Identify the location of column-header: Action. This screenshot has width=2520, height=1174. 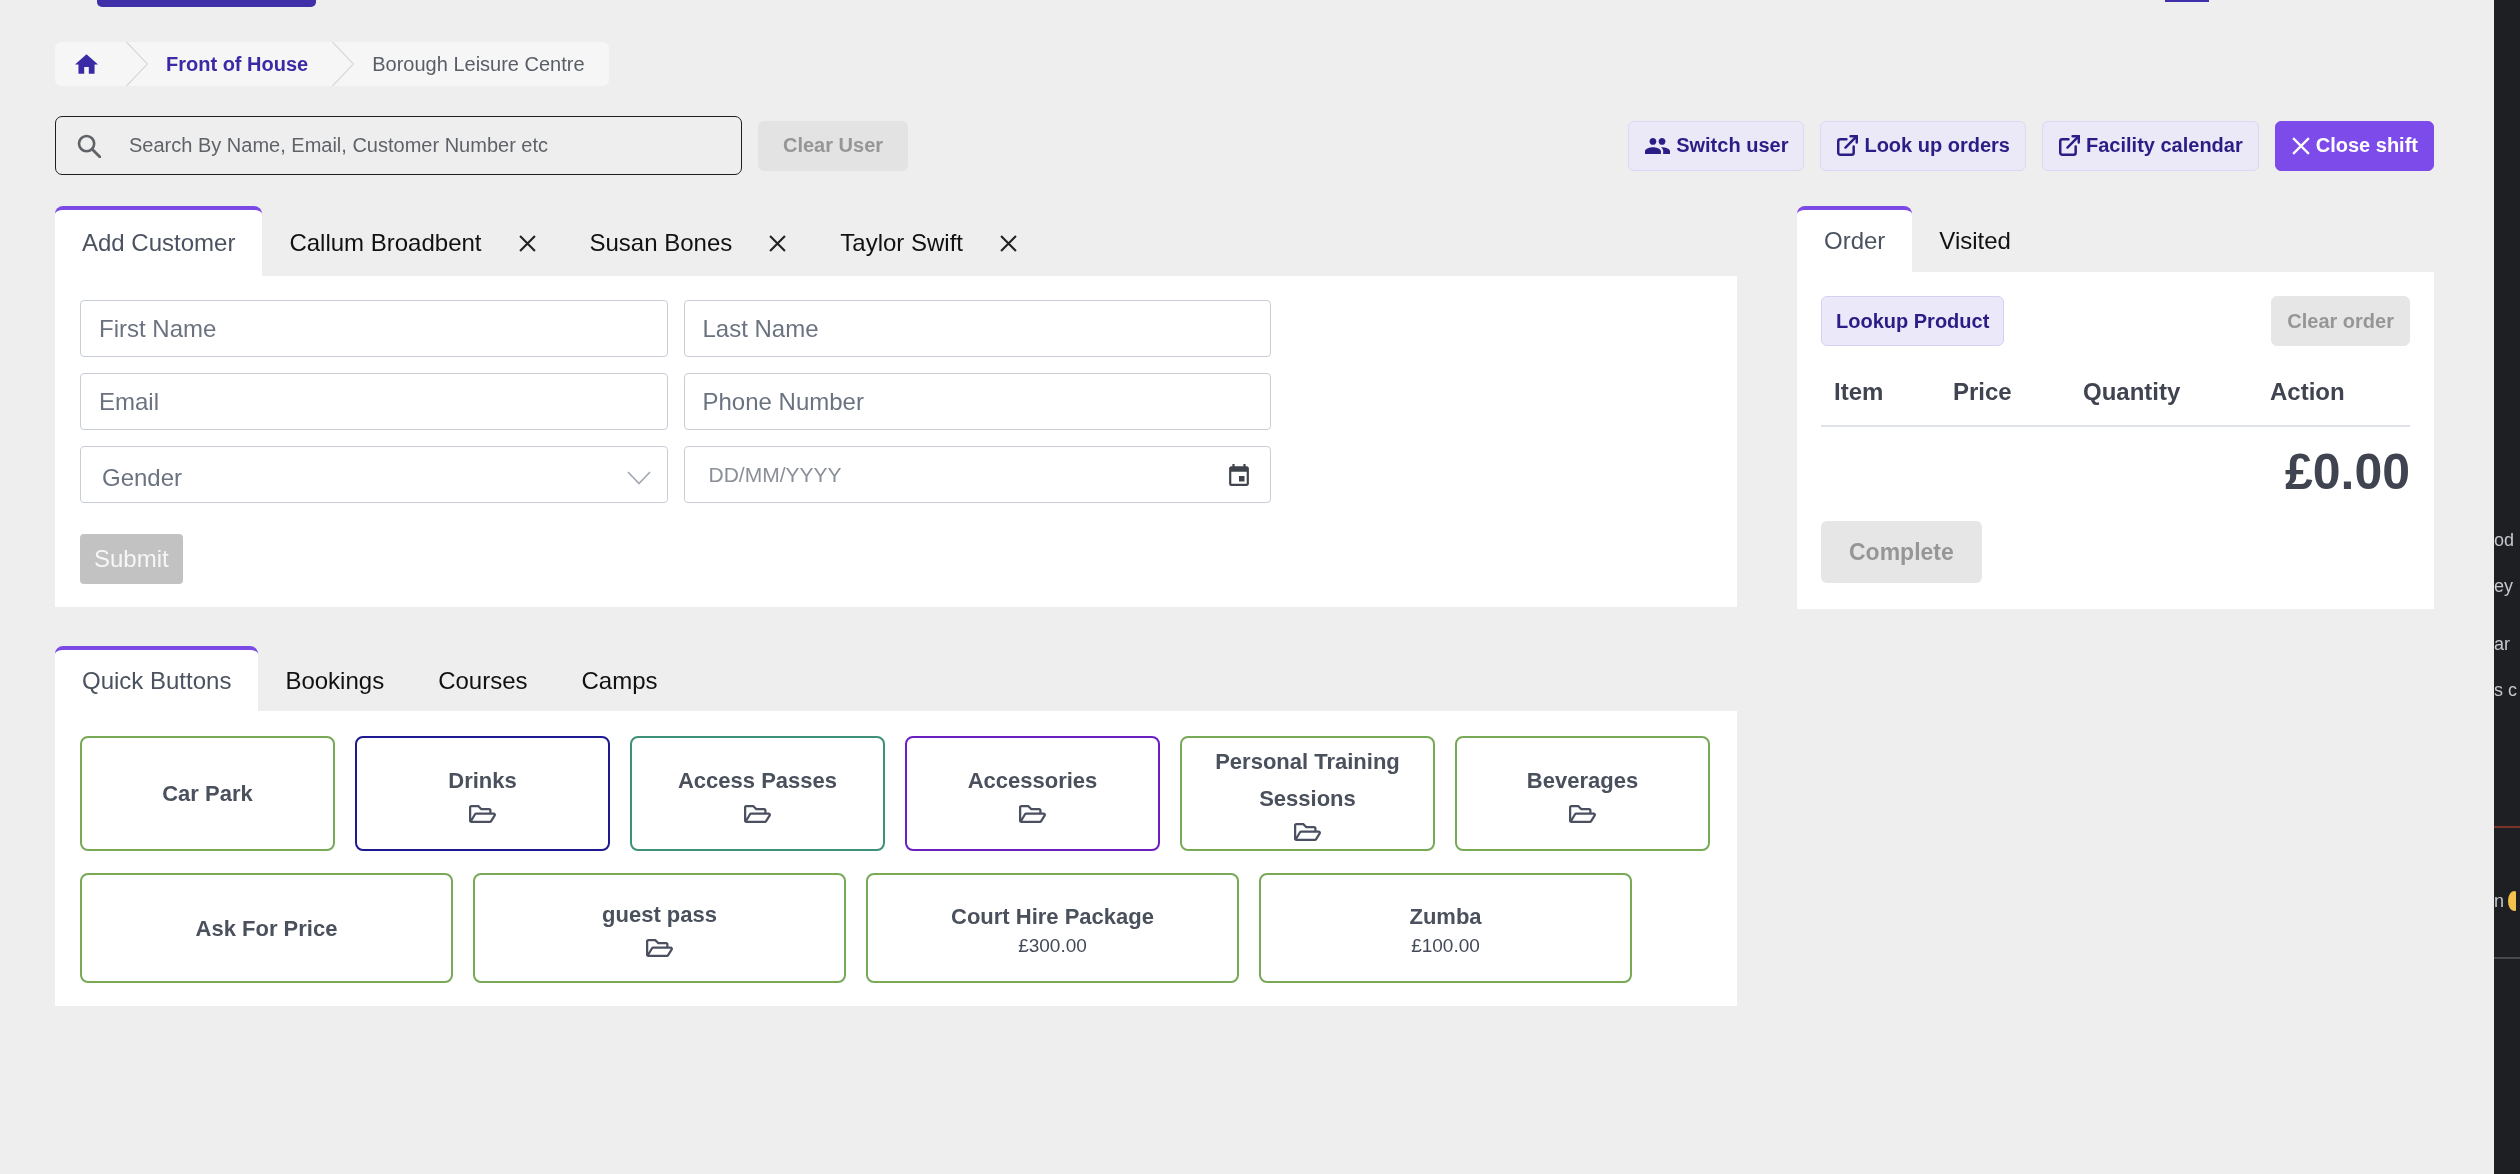
(2307, 392).